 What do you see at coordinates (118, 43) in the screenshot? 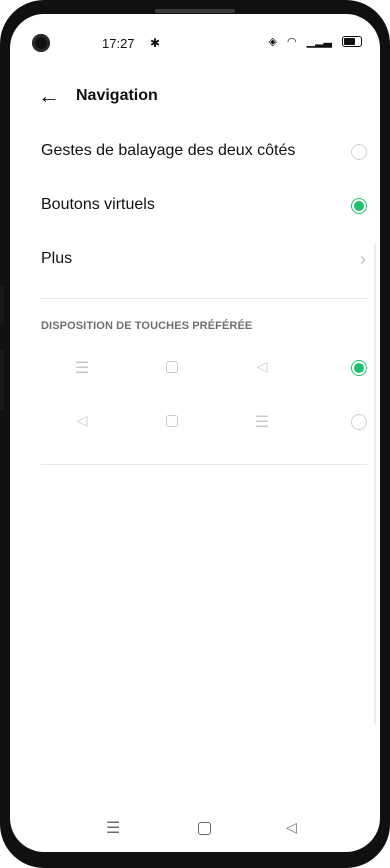
I see `status-time: 17:27` at bounding box center [118, 43].